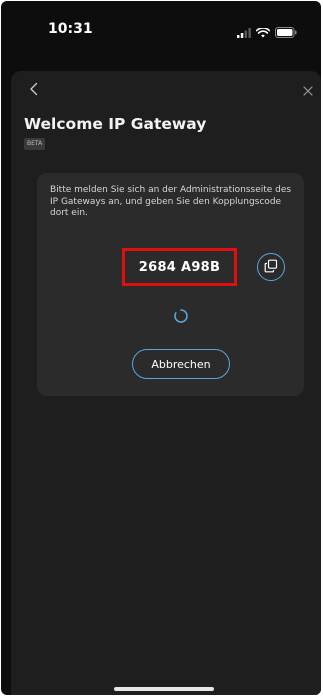  What do you see at coordinates (244, 32) in the screenshot?
I see `signal-icon` at bounding box center [244, 32].